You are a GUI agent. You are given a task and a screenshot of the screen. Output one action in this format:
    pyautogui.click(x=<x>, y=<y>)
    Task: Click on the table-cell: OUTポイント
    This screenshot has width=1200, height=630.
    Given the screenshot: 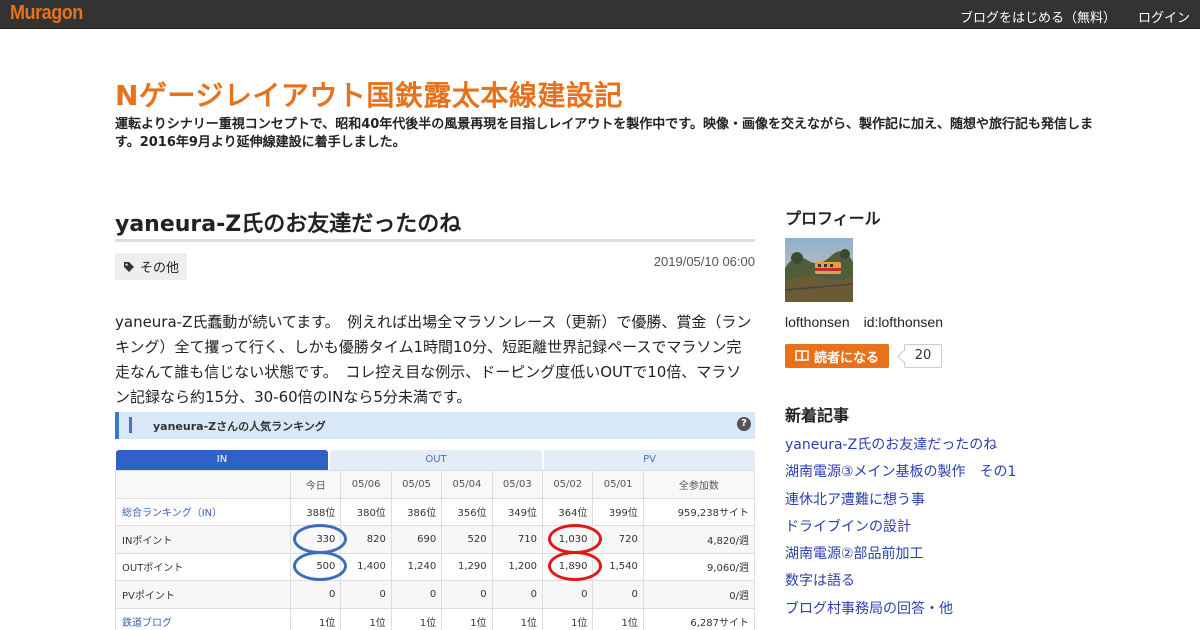 What is the action you would take?
    pyautogui.click(x=203, y=566)
    